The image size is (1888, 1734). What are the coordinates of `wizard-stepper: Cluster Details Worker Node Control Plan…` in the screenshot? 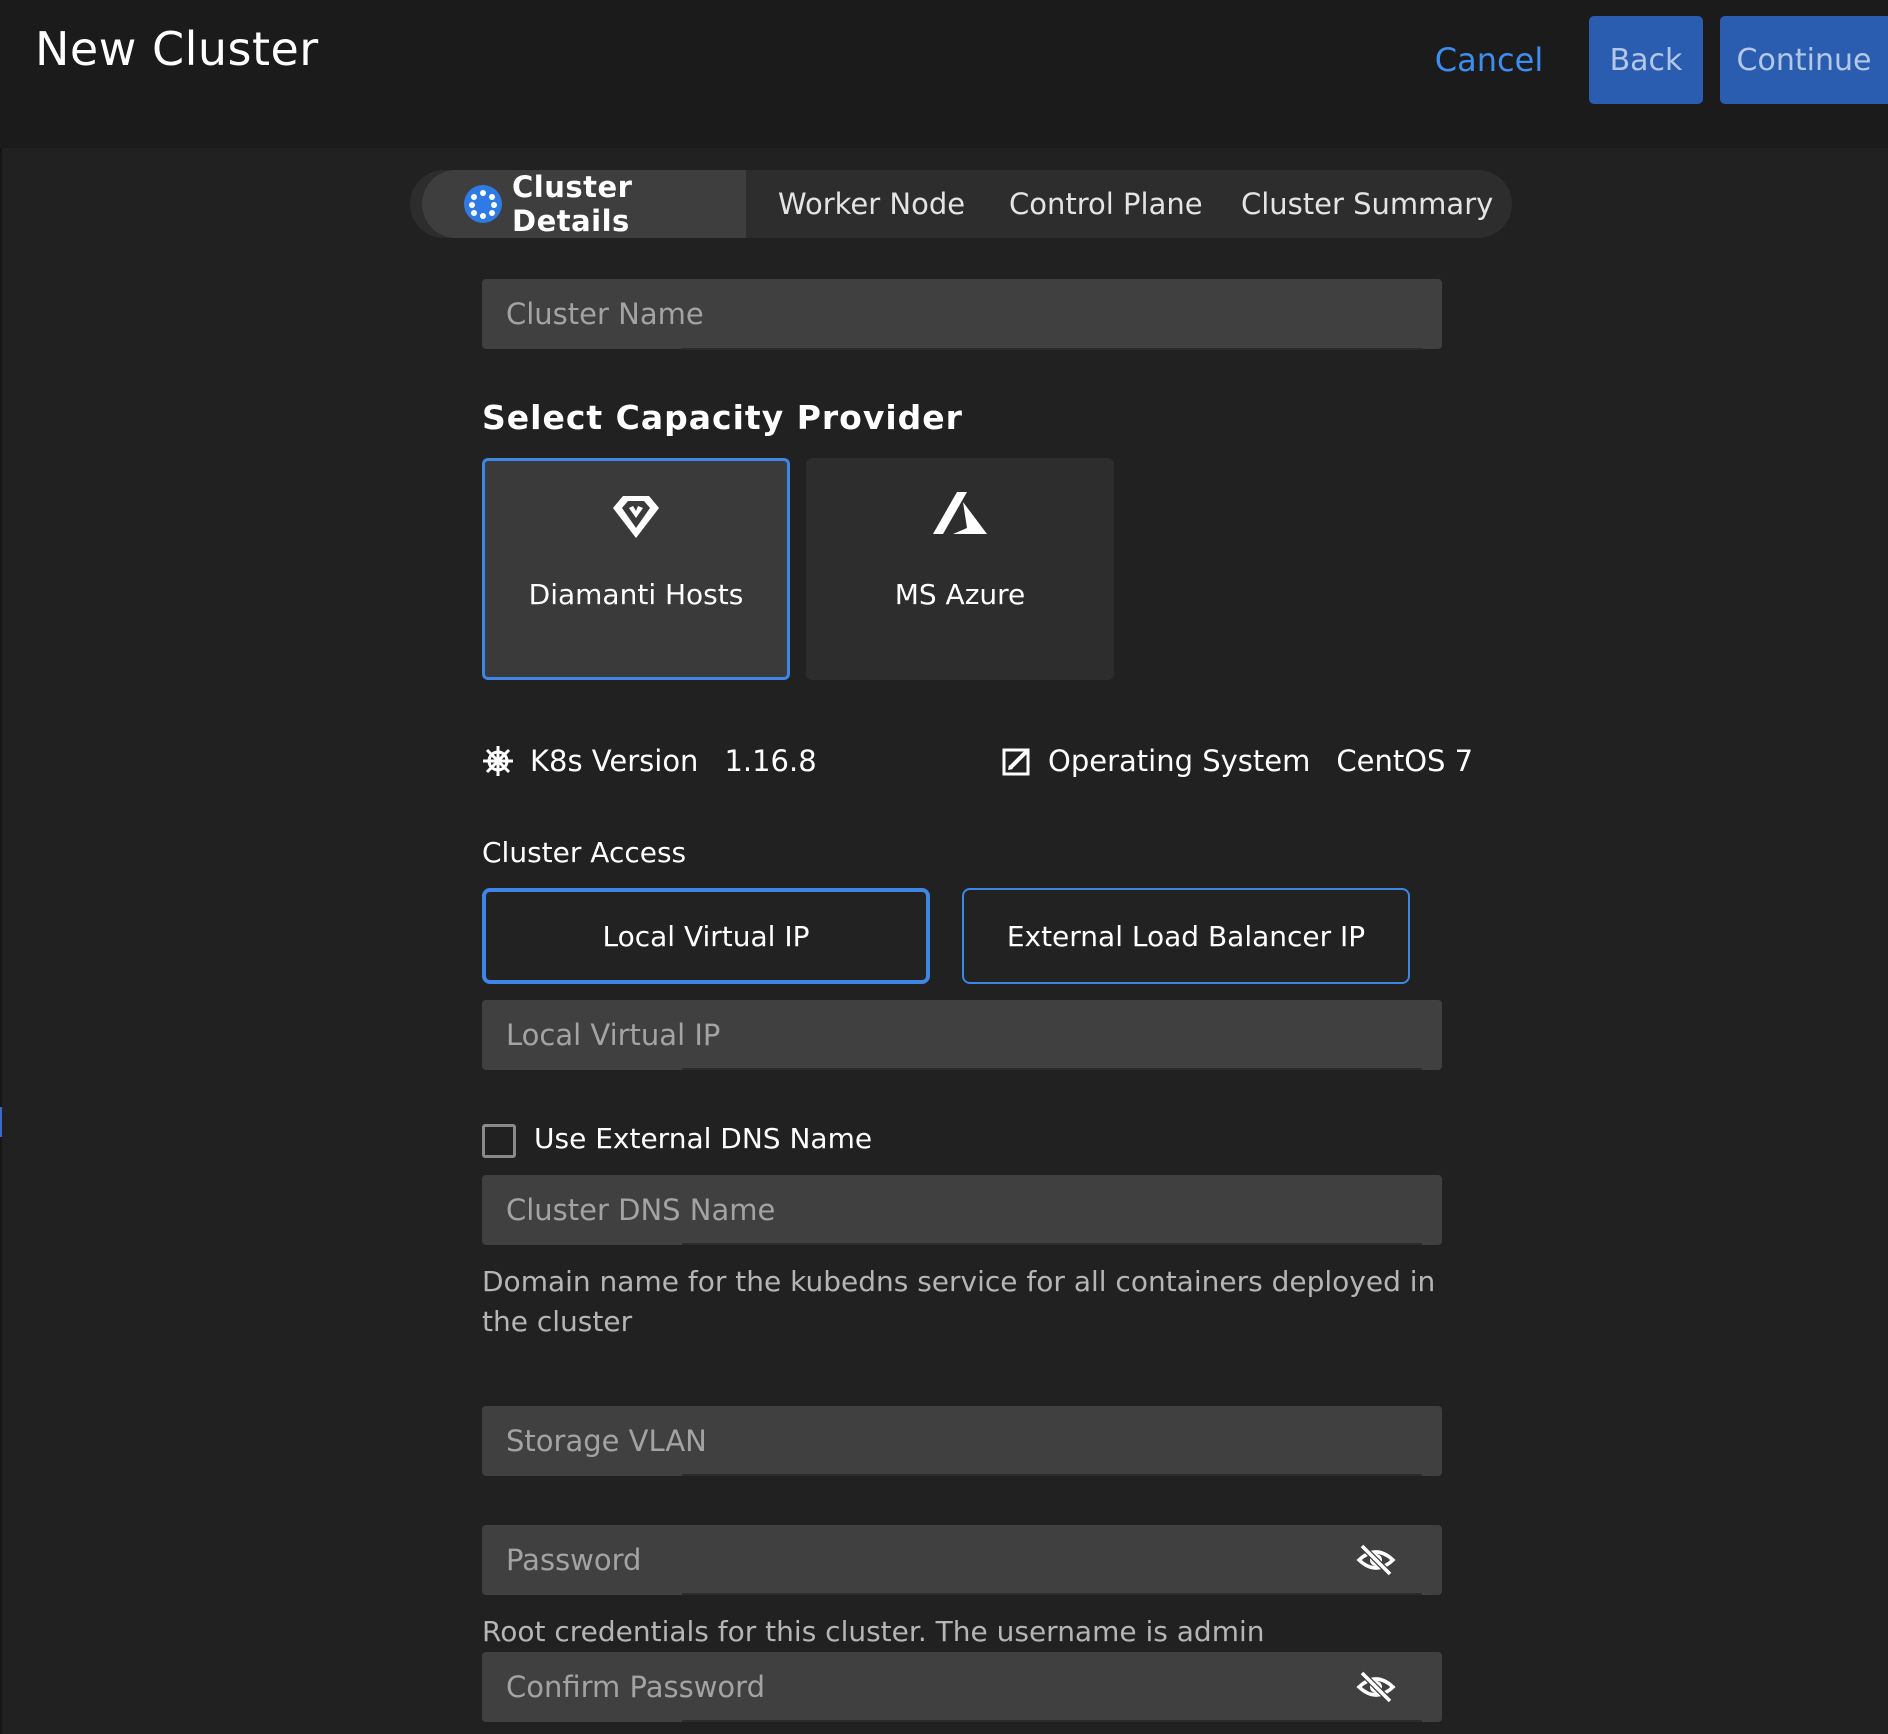 It's located at (961, 204).